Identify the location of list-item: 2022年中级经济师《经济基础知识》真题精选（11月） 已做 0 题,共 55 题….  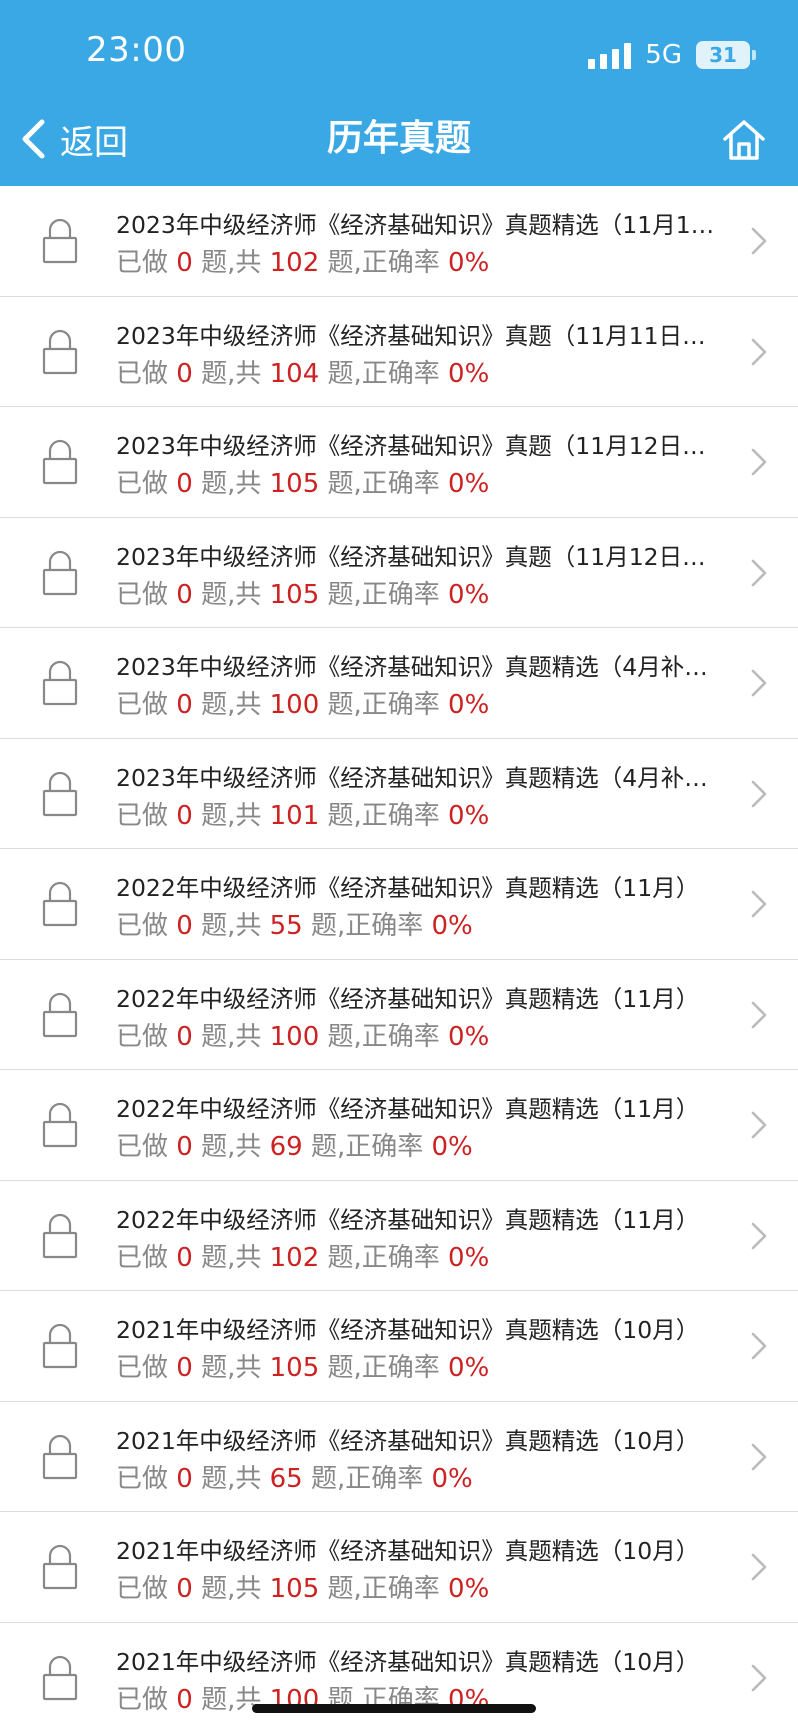
(399, 904).